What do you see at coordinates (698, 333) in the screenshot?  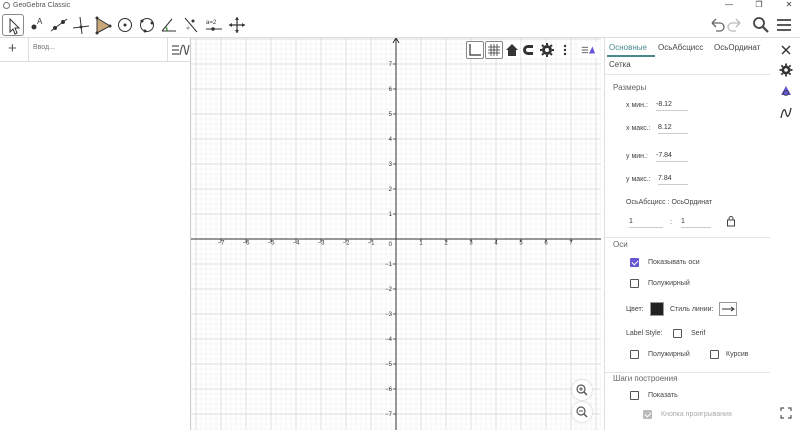 I see `serif-label: Serif` at bounding box center [698, 333].